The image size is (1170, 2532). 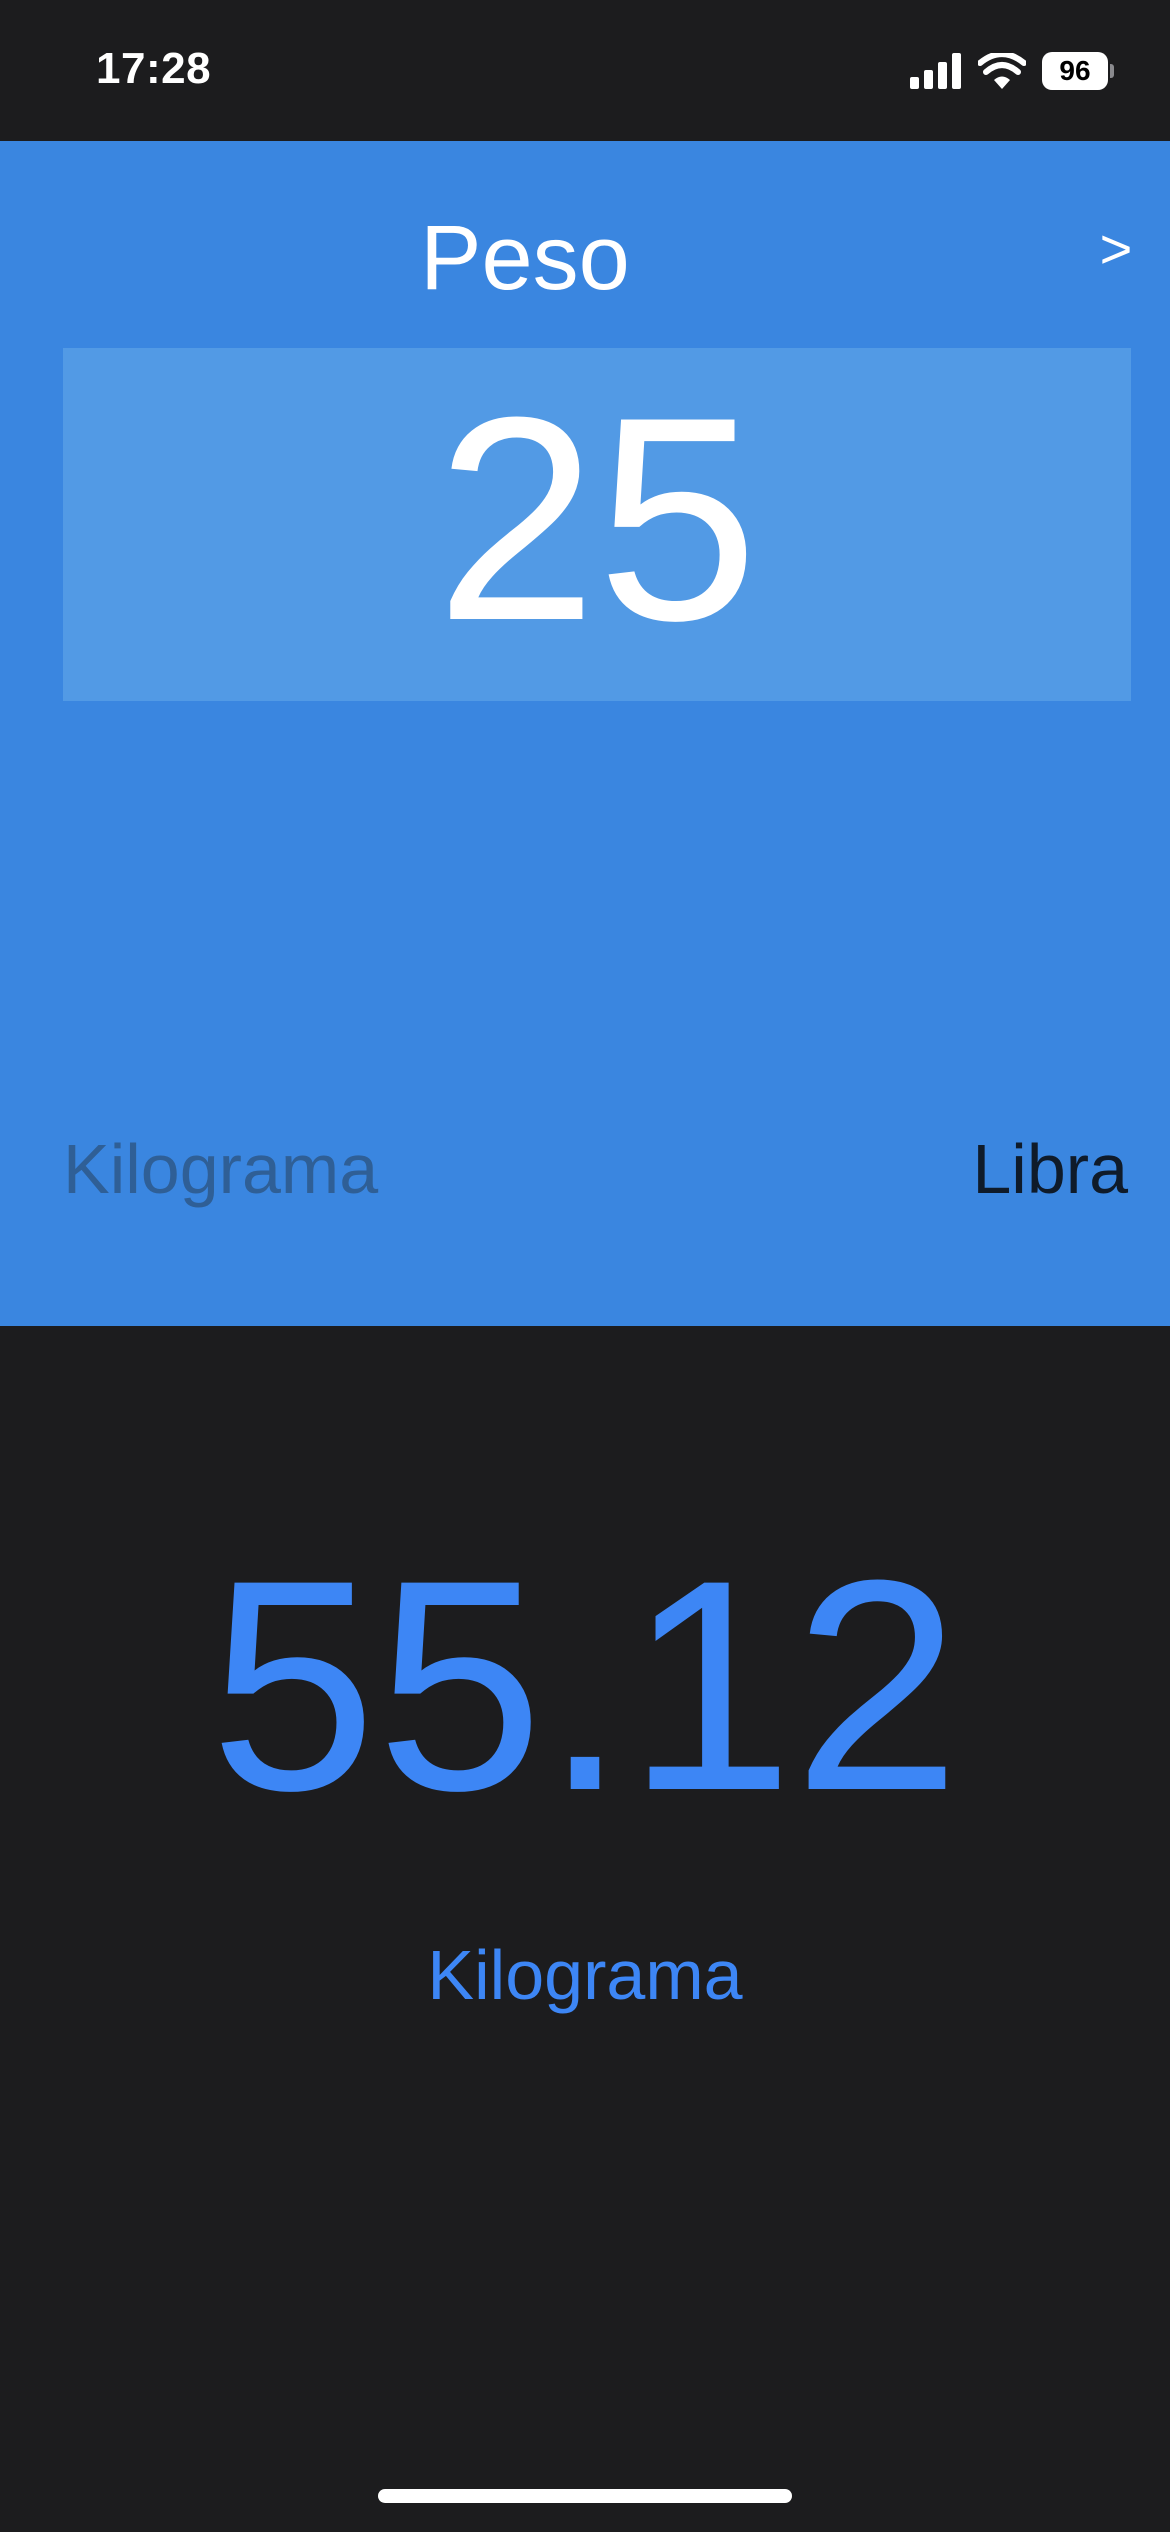 I want to click on page-title: Peso, so click(x=525, y=258).